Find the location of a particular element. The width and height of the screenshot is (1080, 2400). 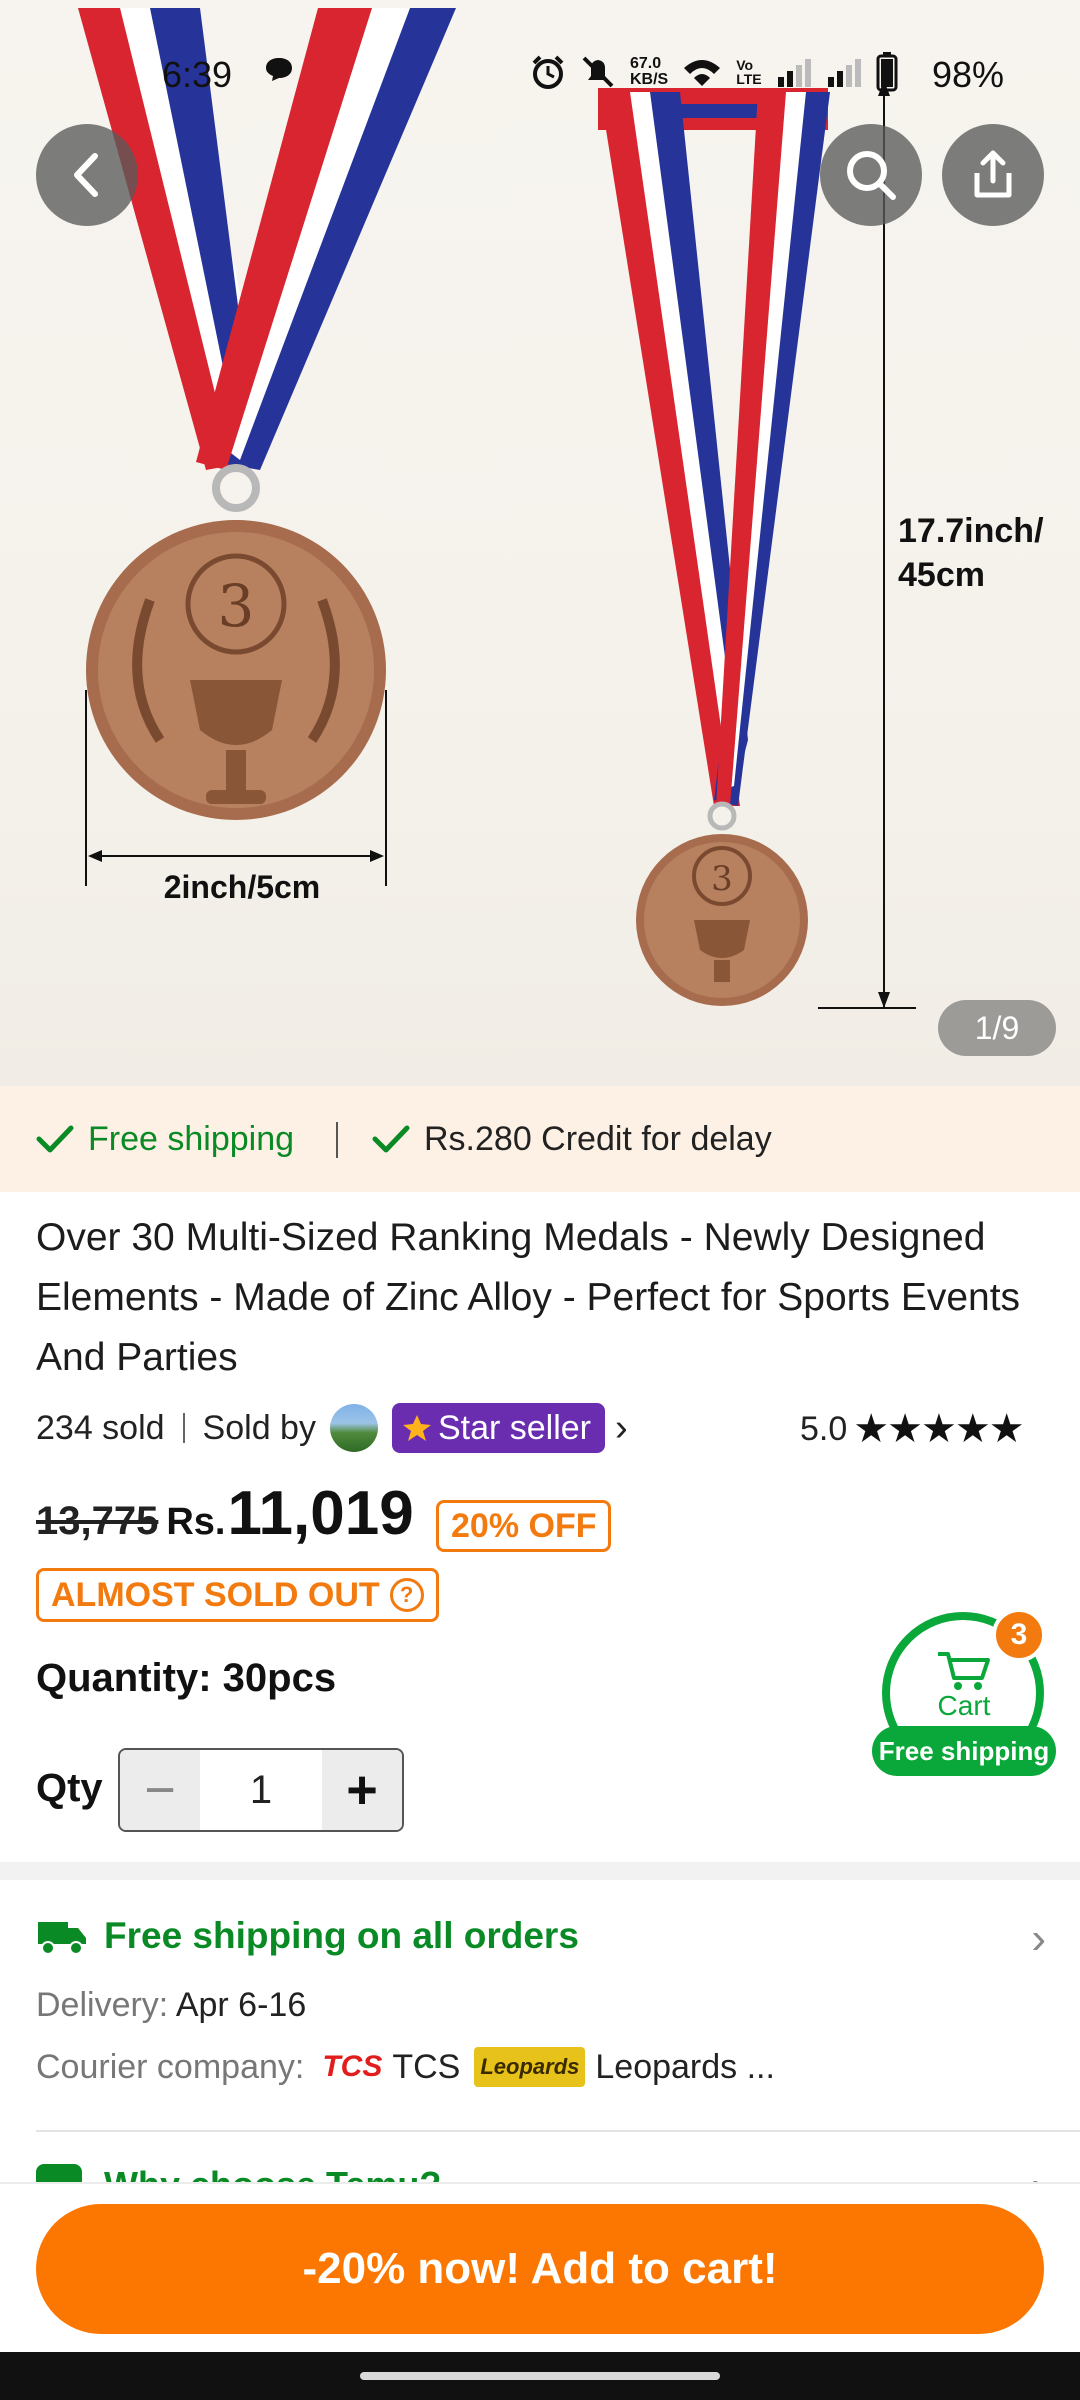

system-navigation-bar is located at coordinates (540, 2376).